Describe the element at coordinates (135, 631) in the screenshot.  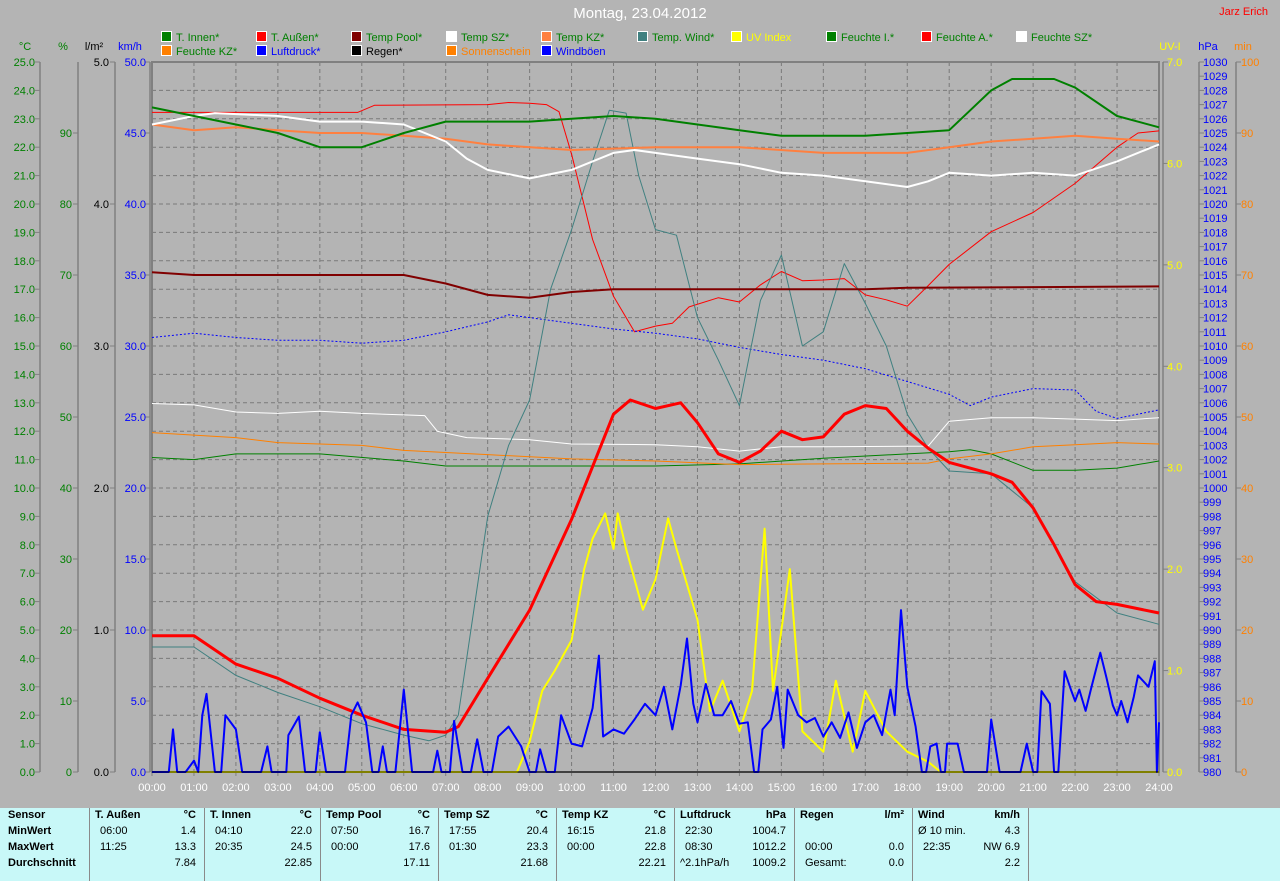
I see `axis-tick-label-wind: 10.0` at that location.